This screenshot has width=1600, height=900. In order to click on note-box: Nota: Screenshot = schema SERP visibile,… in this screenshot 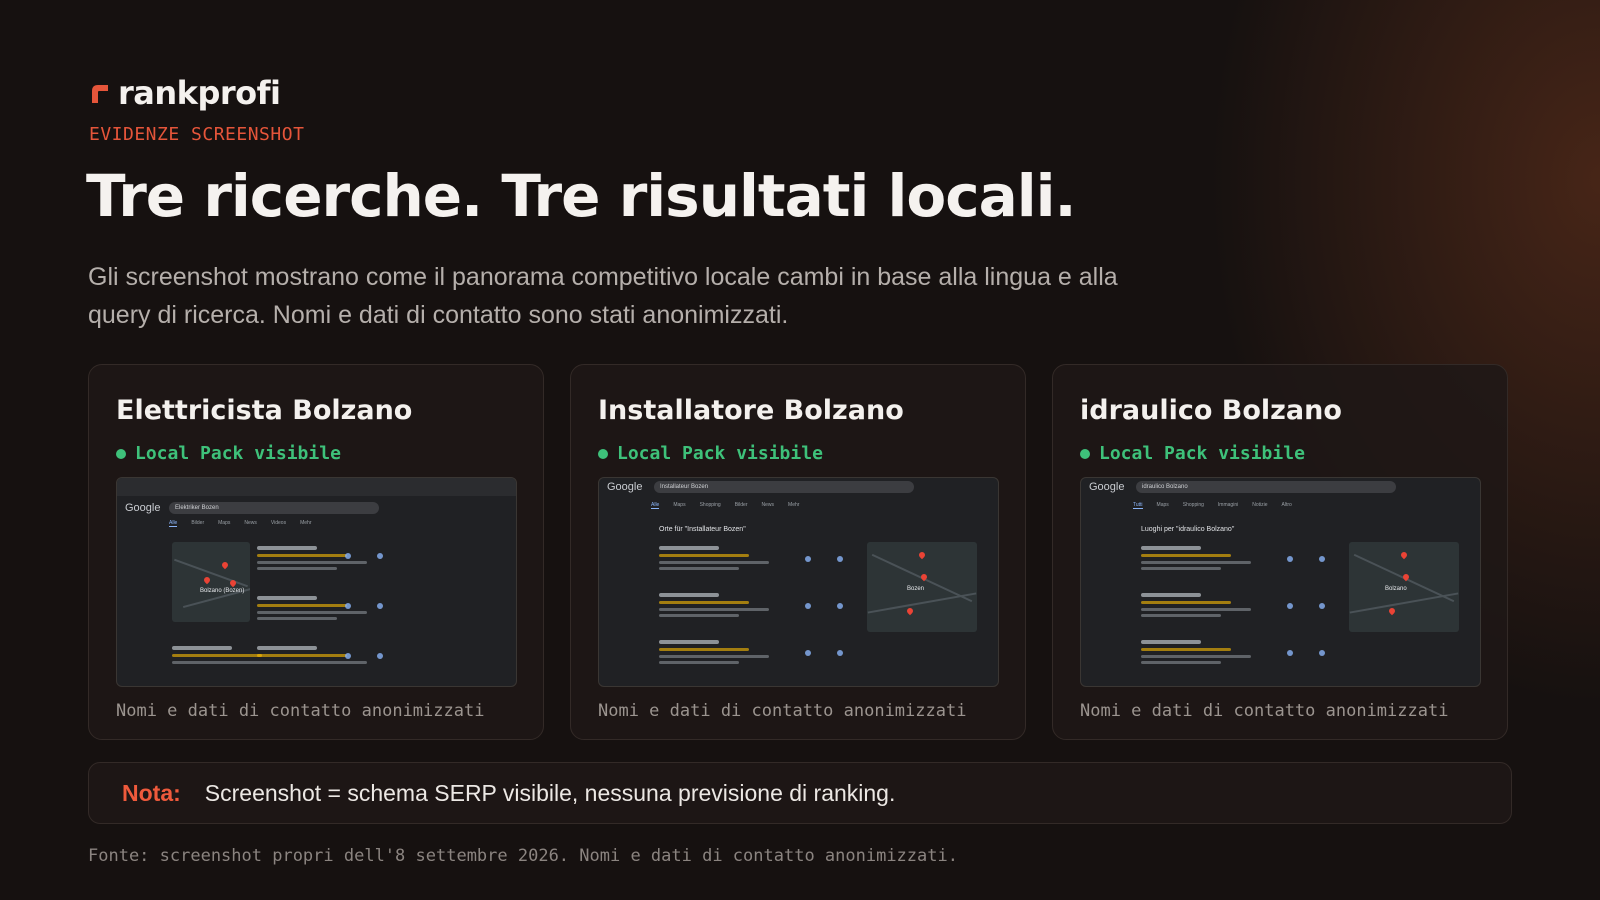, I will do `click(800, 793)`.